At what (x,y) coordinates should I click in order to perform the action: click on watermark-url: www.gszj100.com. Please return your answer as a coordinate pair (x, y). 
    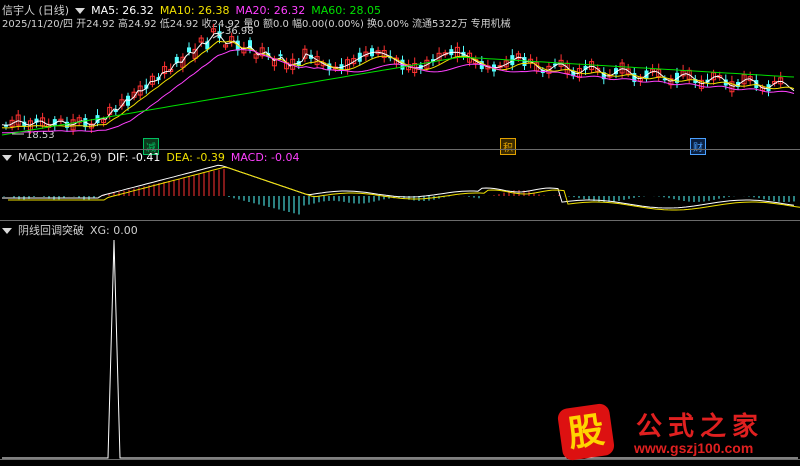
    Looking at the image, I should click on (694, 448).